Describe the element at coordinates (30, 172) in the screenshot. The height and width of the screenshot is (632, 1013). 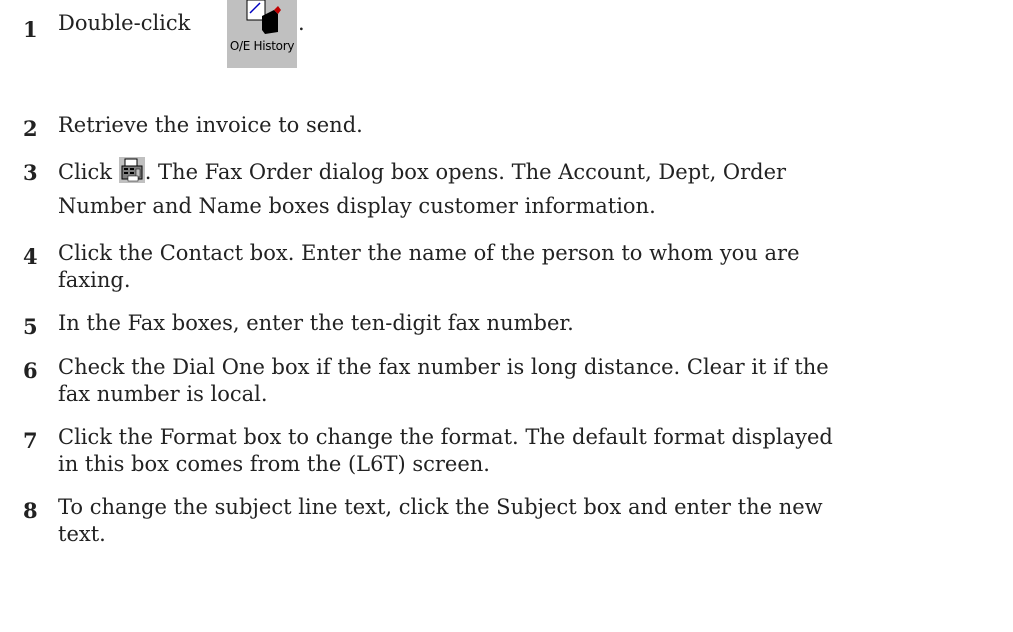
I see `step-number: 3` at that location.